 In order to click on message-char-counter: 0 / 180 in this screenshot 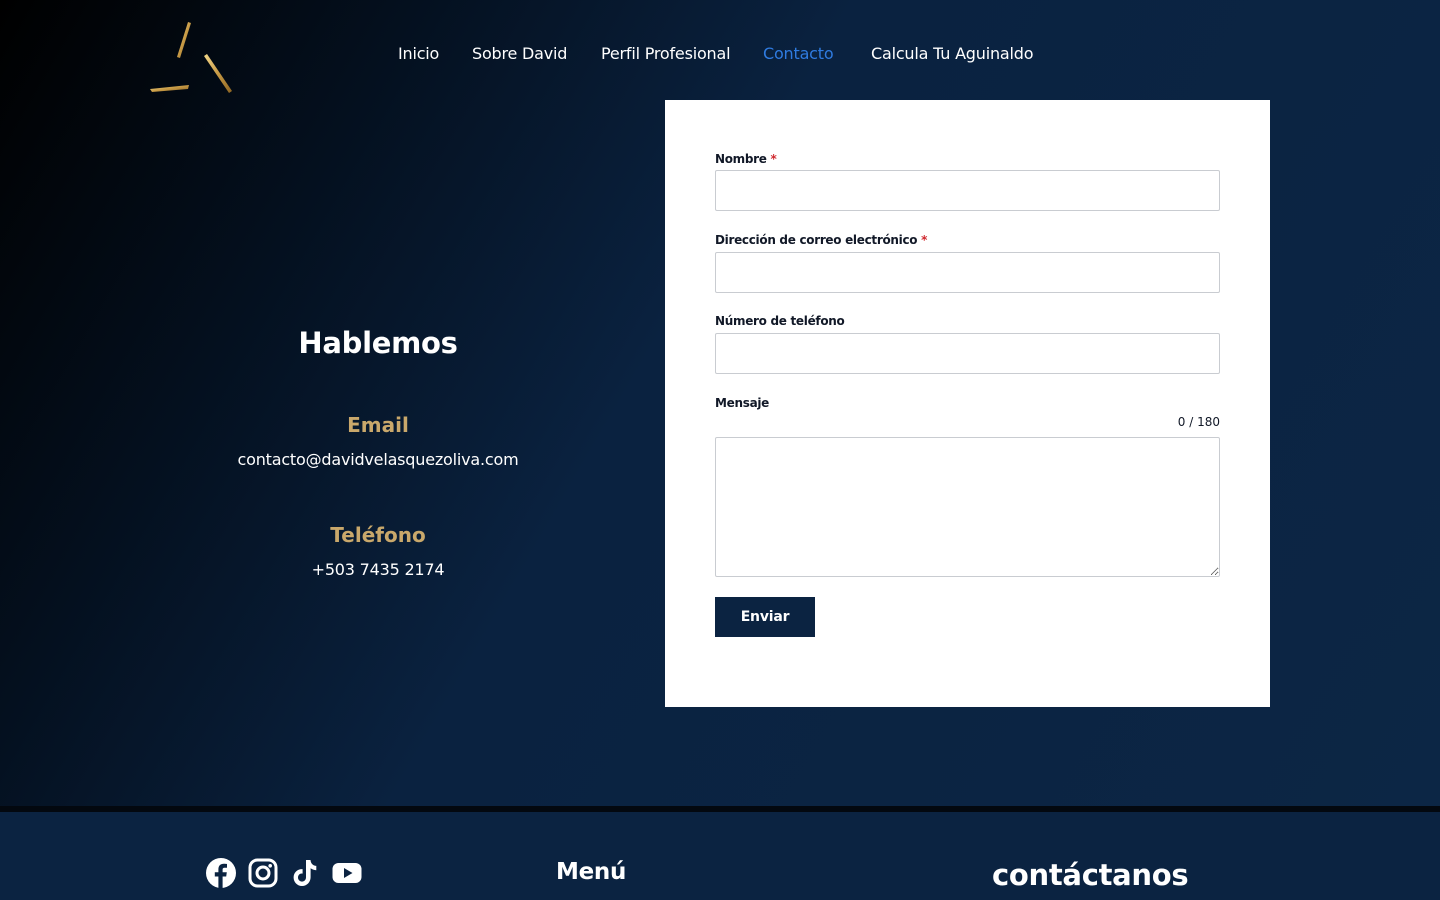, I will do `click(1198, 422)`.